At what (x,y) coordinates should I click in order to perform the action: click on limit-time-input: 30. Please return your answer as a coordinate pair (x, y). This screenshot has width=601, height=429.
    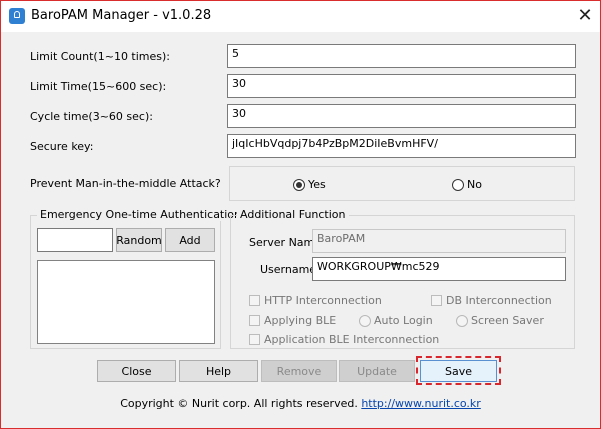
    Looking at the image, I should click on (401, 86).